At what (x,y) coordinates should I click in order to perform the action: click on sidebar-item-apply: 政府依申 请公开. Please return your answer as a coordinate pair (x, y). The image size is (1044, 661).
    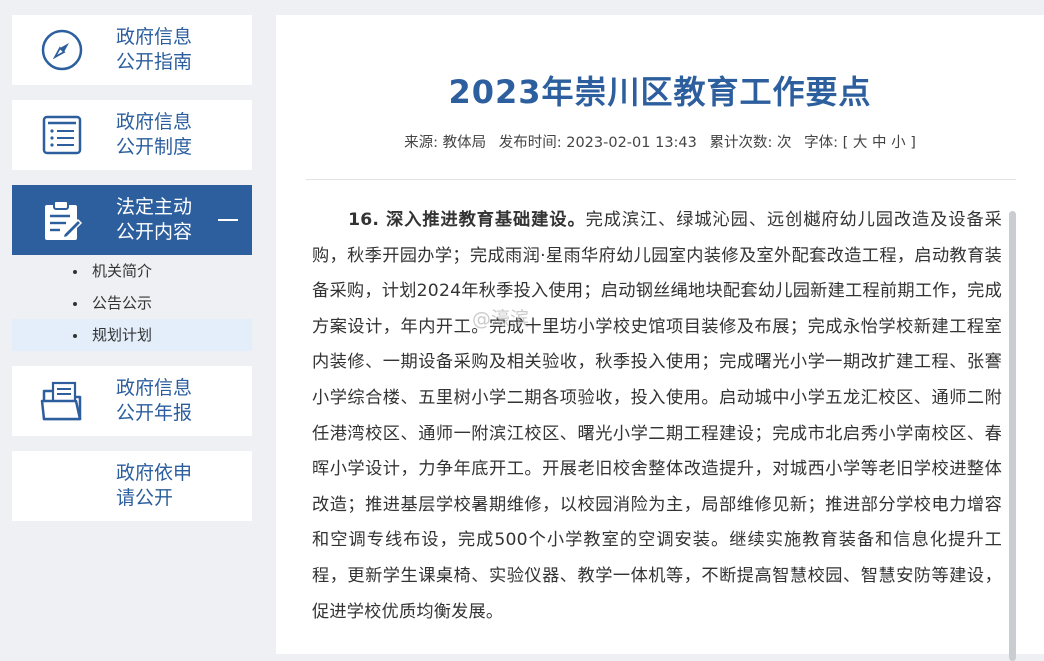
    Looking at the image, I should click on (132, 486).